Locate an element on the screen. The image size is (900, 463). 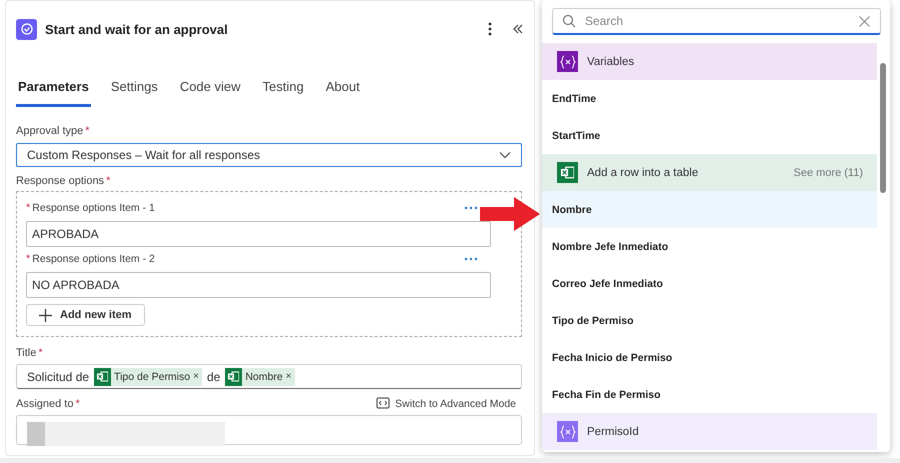
tab: Code view is located at coordinates (210, 90).